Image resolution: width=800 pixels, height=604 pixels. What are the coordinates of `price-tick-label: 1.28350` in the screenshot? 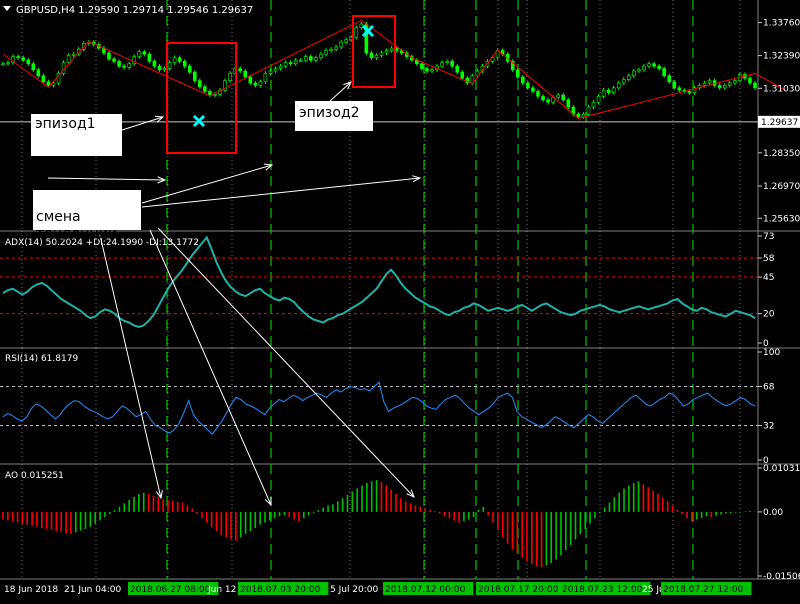 It's located at (781, 154).